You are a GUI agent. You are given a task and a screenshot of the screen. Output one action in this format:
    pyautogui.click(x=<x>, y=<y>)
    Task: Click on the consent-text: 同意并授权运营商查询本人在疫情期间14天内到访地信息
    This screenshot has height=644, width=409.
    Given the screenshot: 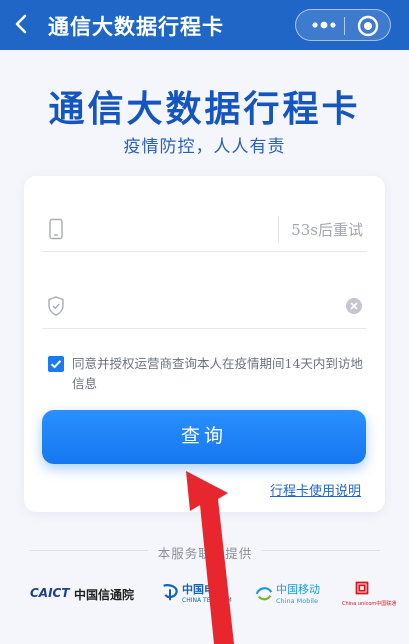 What is the action you would take?
    pyautogui.click(x=217, y=373)
    